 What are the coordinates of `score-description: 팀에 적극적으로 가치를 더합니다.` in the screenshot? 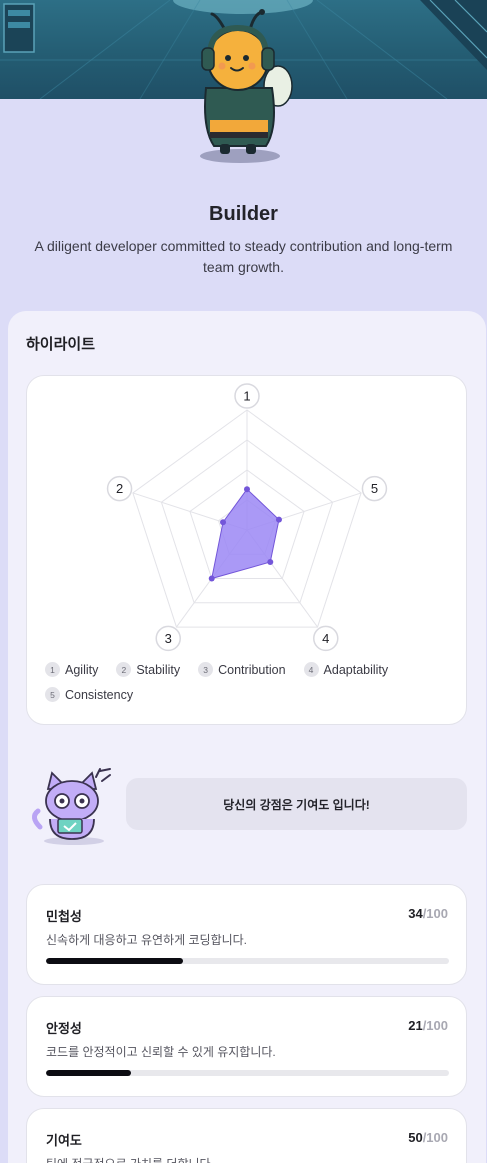 It's located at (130, 1159).